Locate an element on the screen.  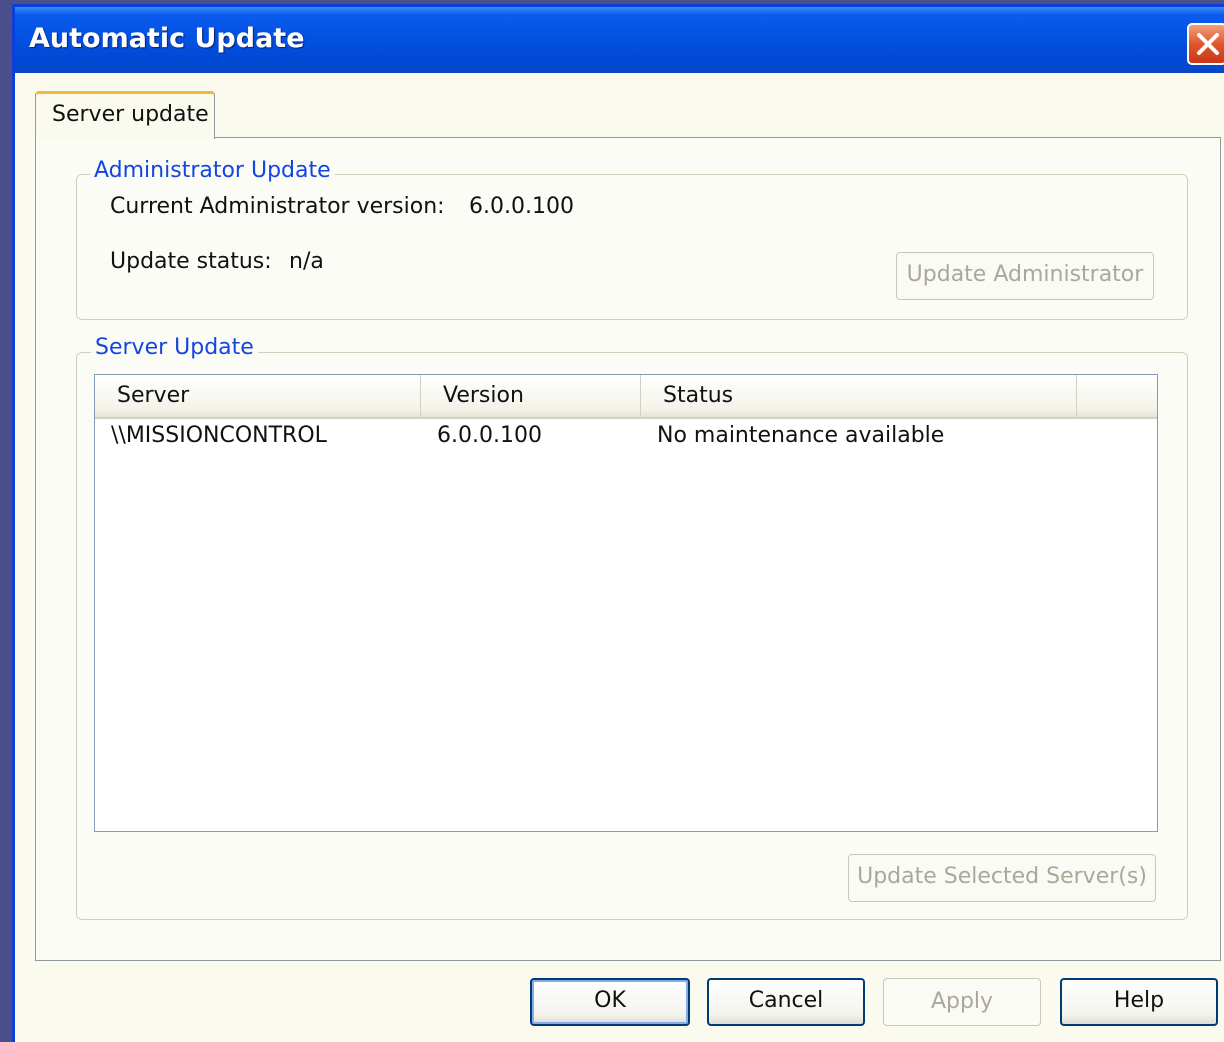
cancel-label: Cancel is located at coordinates (786, 1000).